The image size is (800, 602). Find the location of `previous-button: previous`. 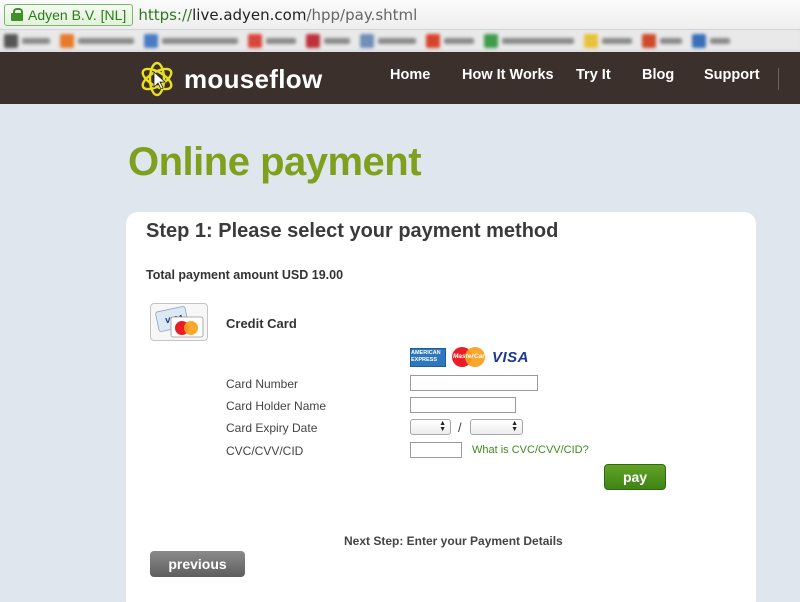

previous-button: previous is located at coordinates (197, 564).